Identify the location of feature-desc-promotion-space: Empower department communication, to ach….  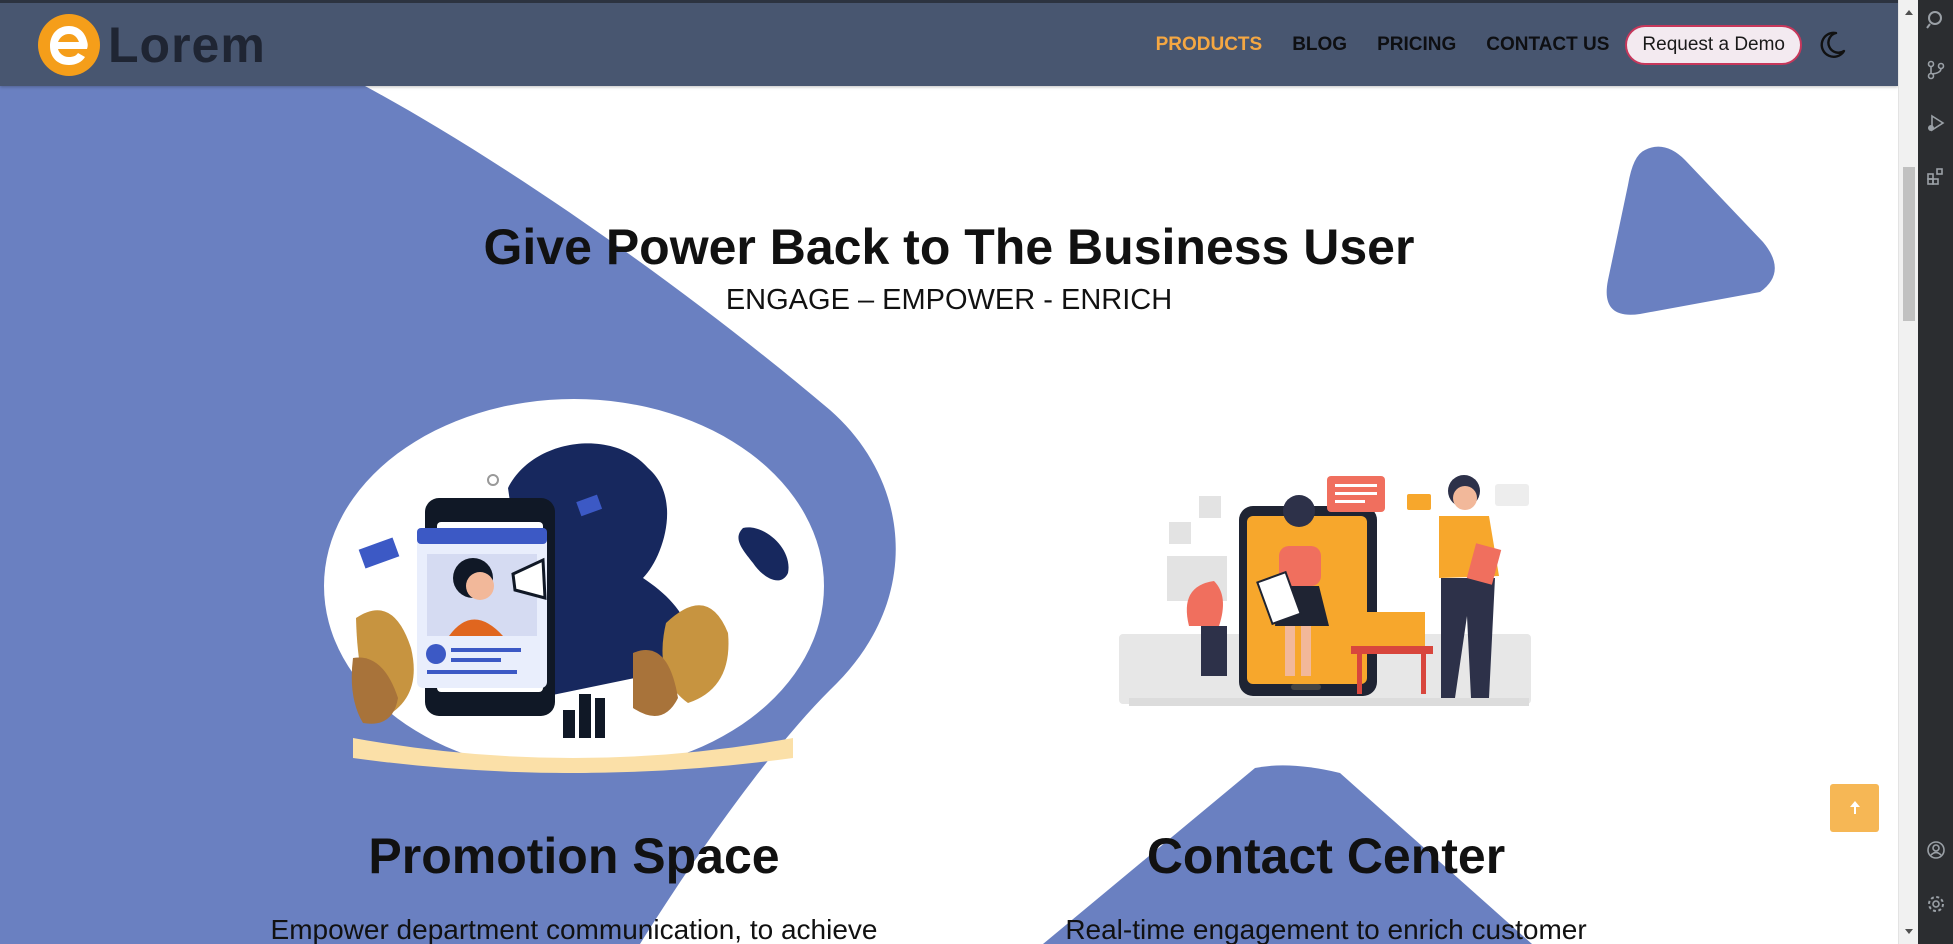
(574, 929).